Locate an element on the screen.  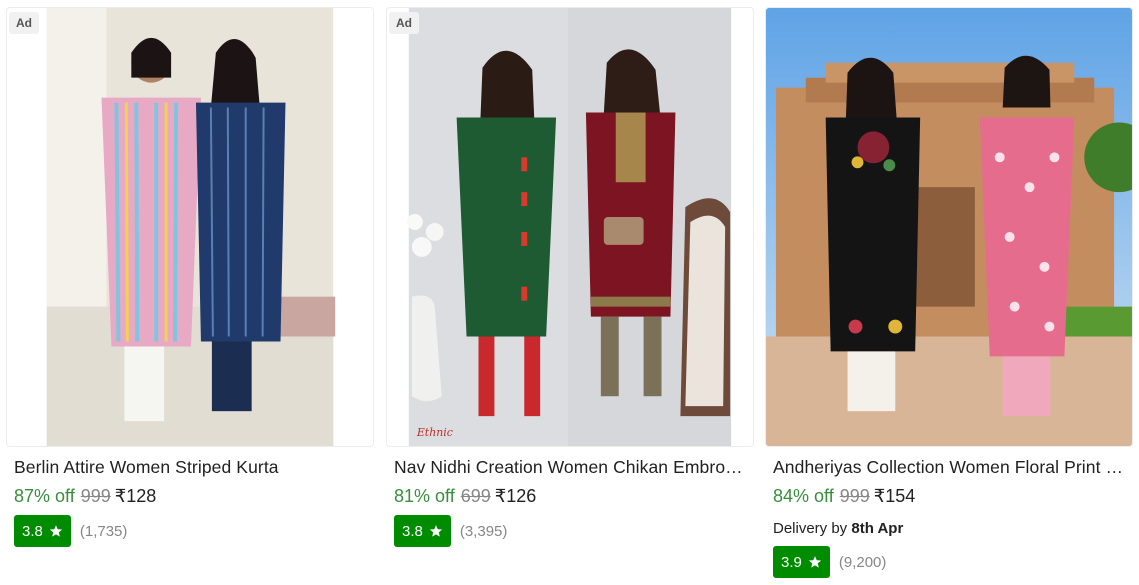
rating-value: 3.9 is located at coordinates (791, 562).